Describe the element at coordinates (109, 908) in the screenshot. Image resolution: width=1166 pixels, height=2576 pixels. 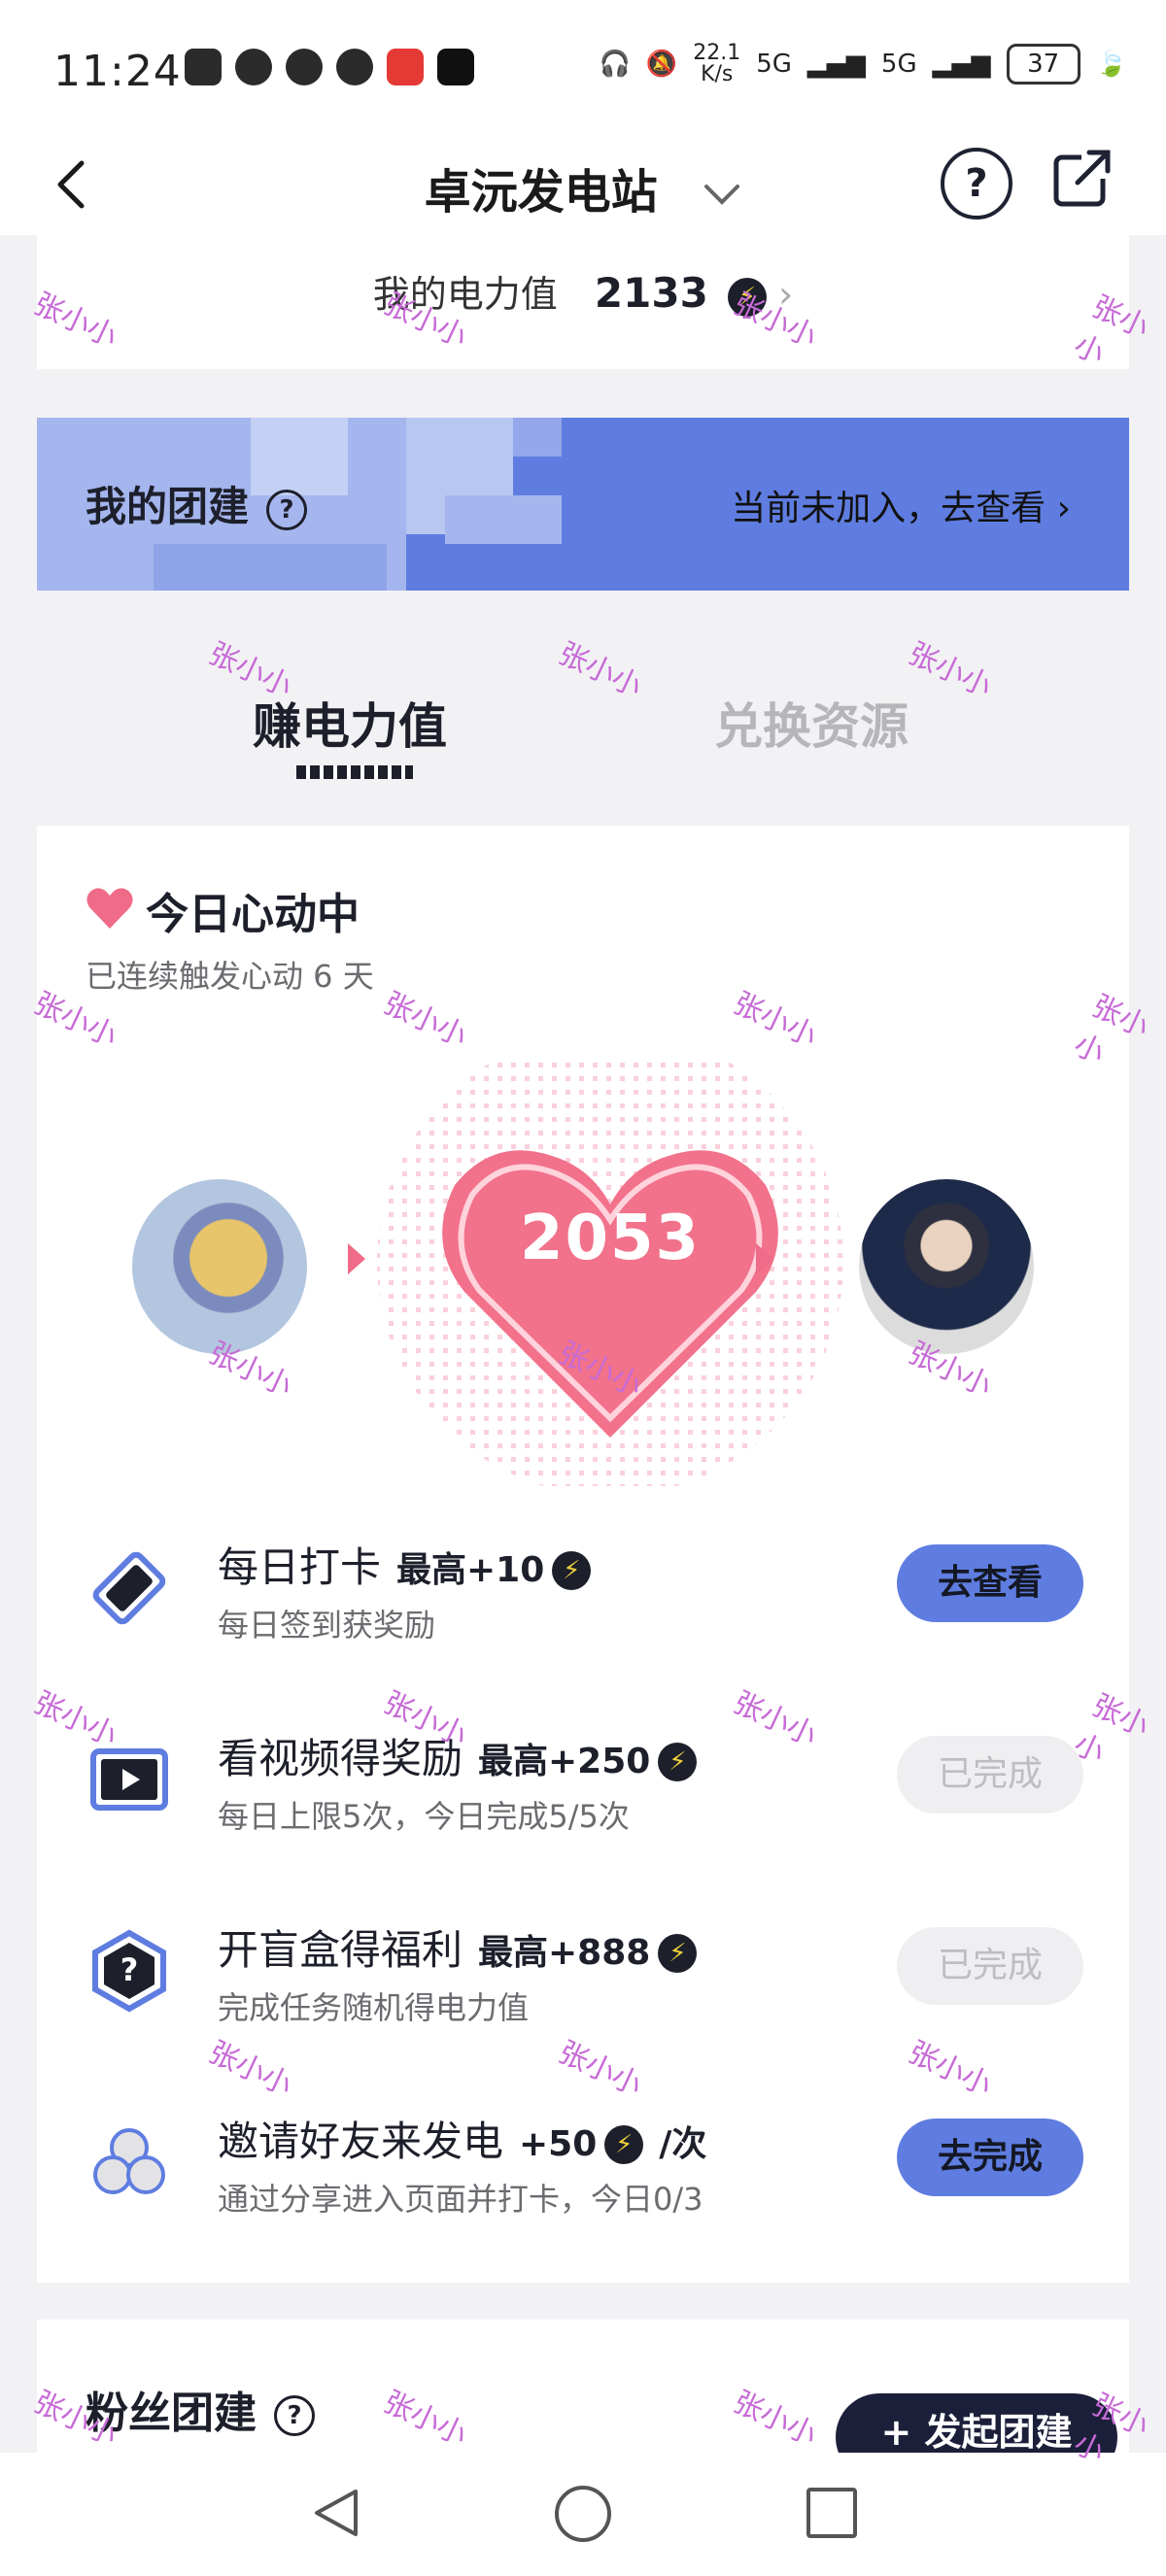
I see `heart-icon` at that location.